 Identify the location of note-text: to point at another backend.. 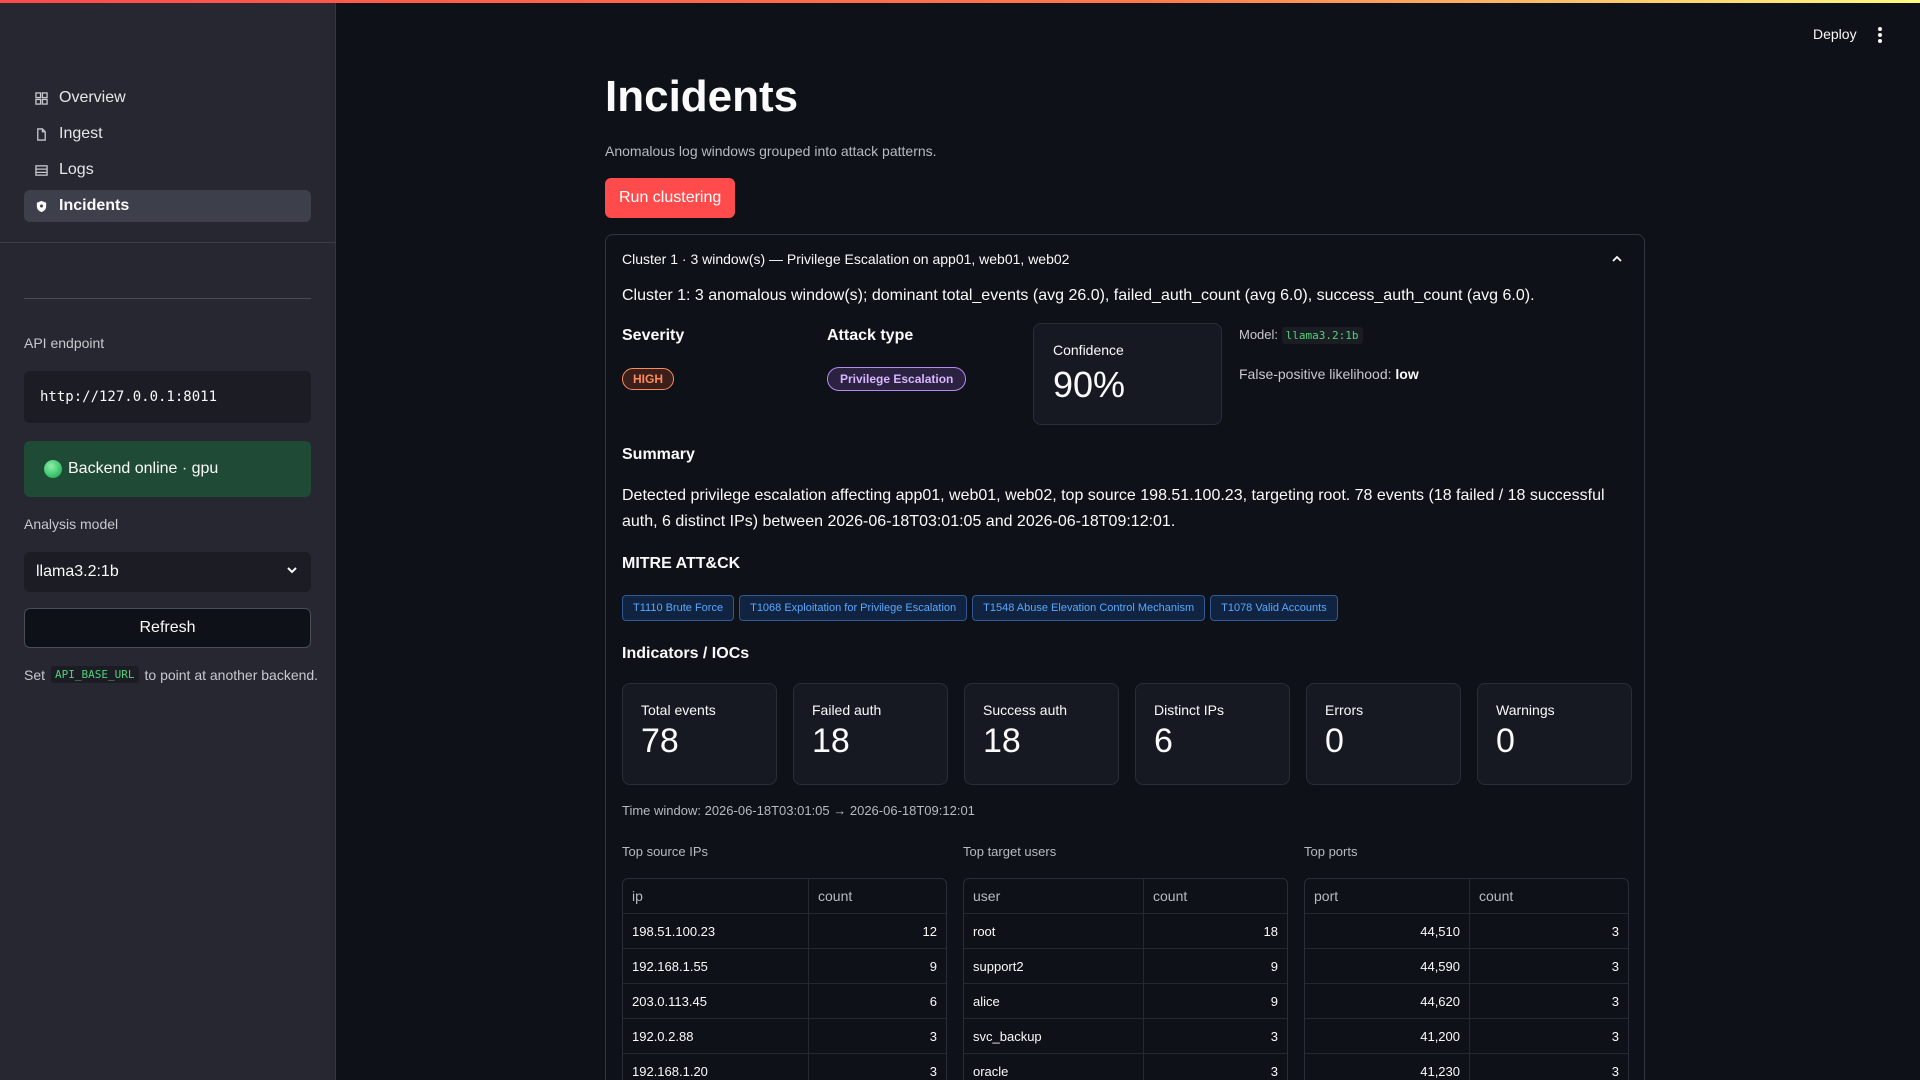
(231, 674).